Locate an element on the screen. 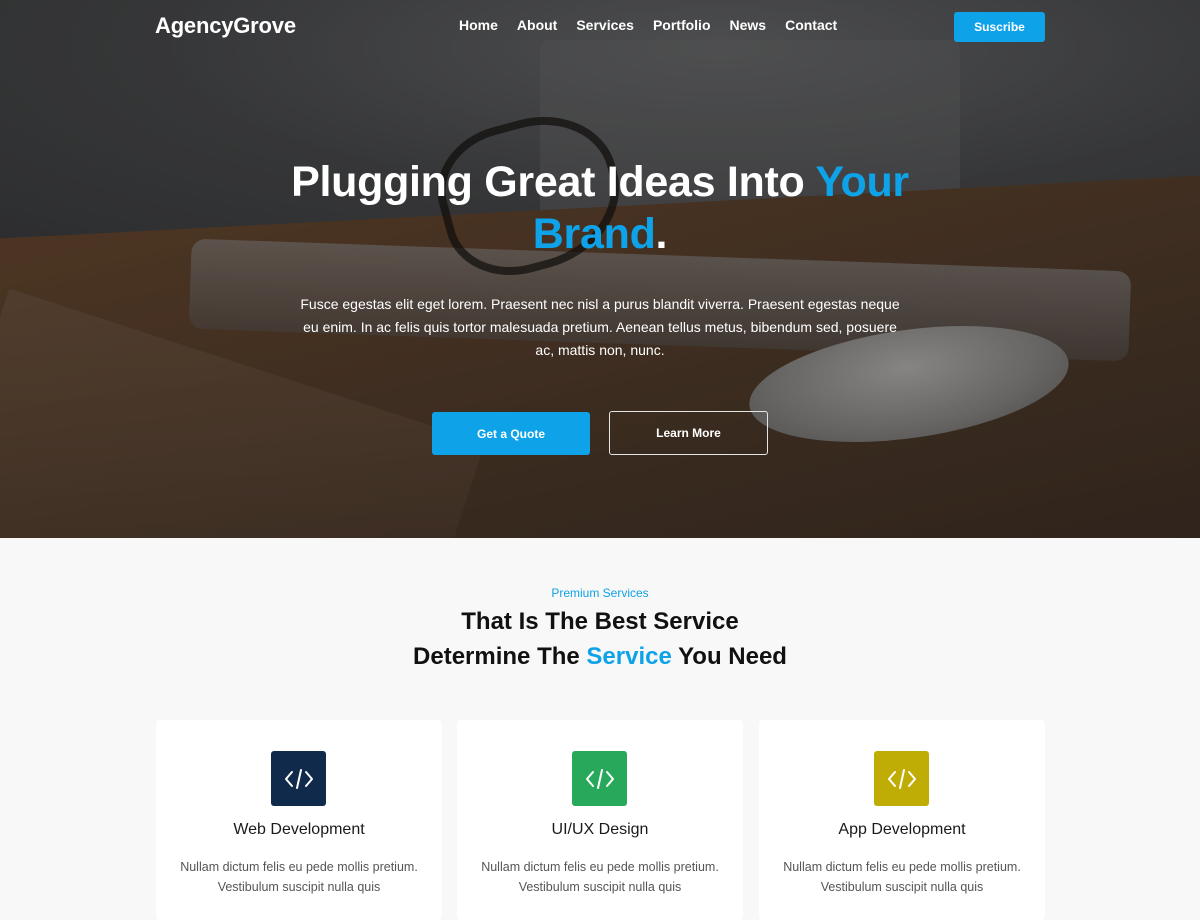 This screenshot has height=920, width=1200. nav-link-about: About is located at coordinates (537, 25).